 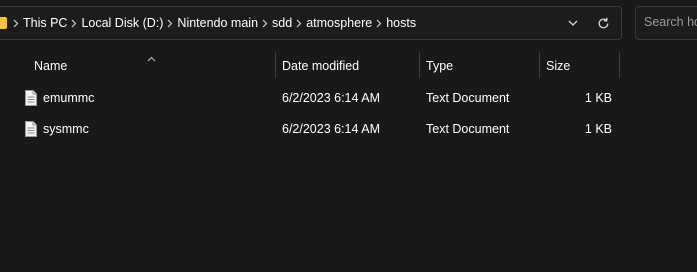 I want to click on column-headers: Name Date modified Type Size, so click(x=348, y=66).